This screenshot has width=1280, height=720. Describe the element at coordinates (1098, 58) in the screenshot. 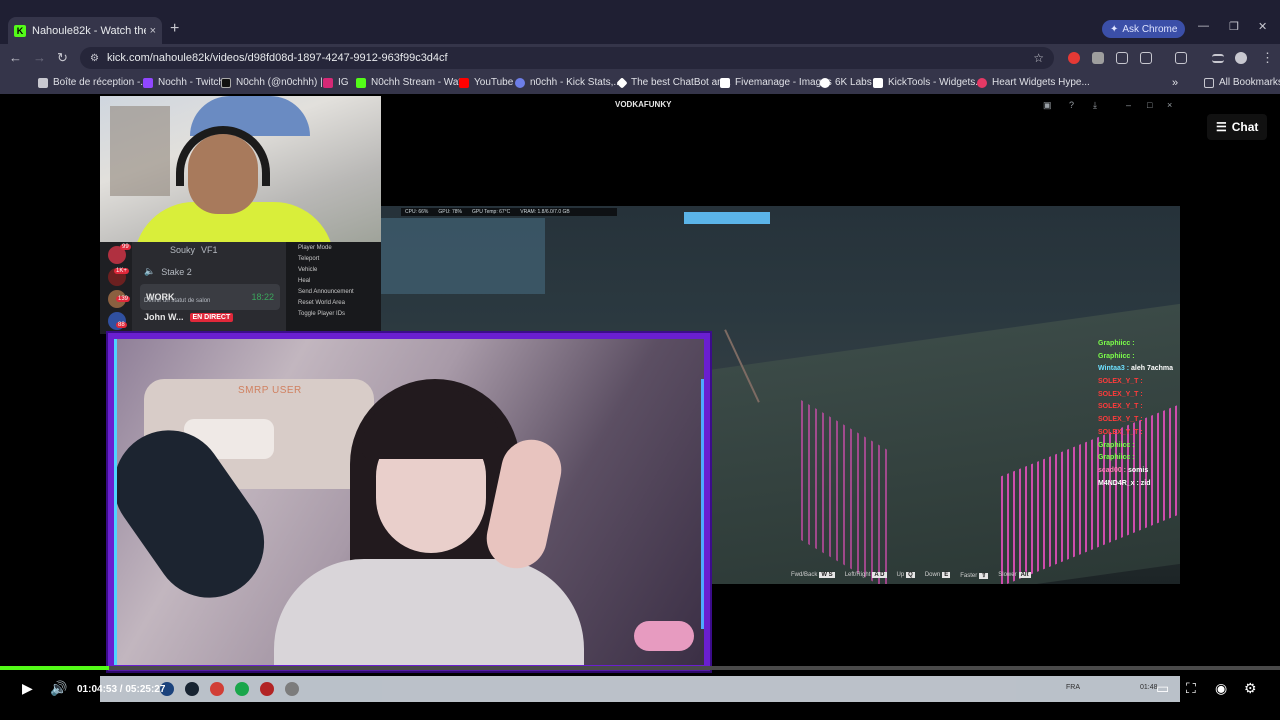

I see `extension-gray-icon` at that location.